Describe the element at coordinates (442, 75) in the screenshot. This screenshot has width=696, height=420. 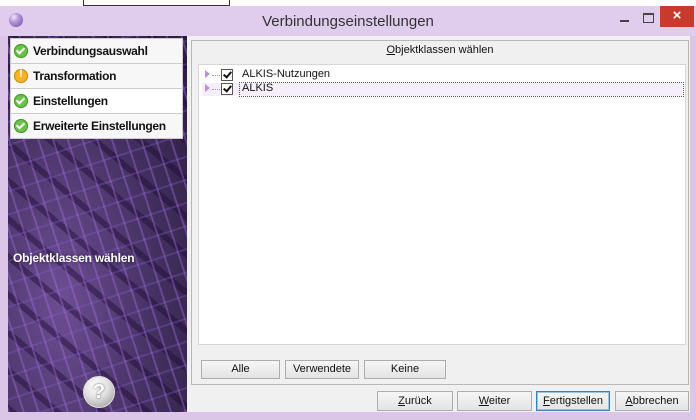
I see `tree-row-alkis-nutzungen: ALKIS-Nutzungen` at that location.